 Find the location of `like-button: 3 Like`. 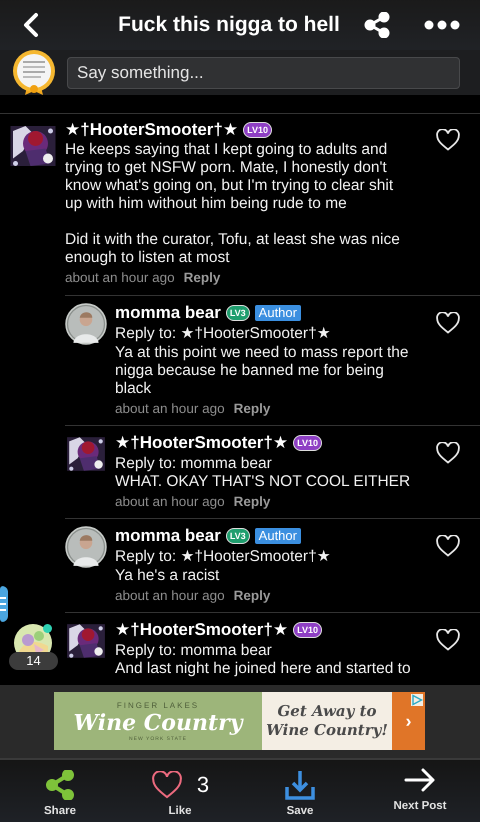

like-button: 3 Like is located at coordinates (180, 791).